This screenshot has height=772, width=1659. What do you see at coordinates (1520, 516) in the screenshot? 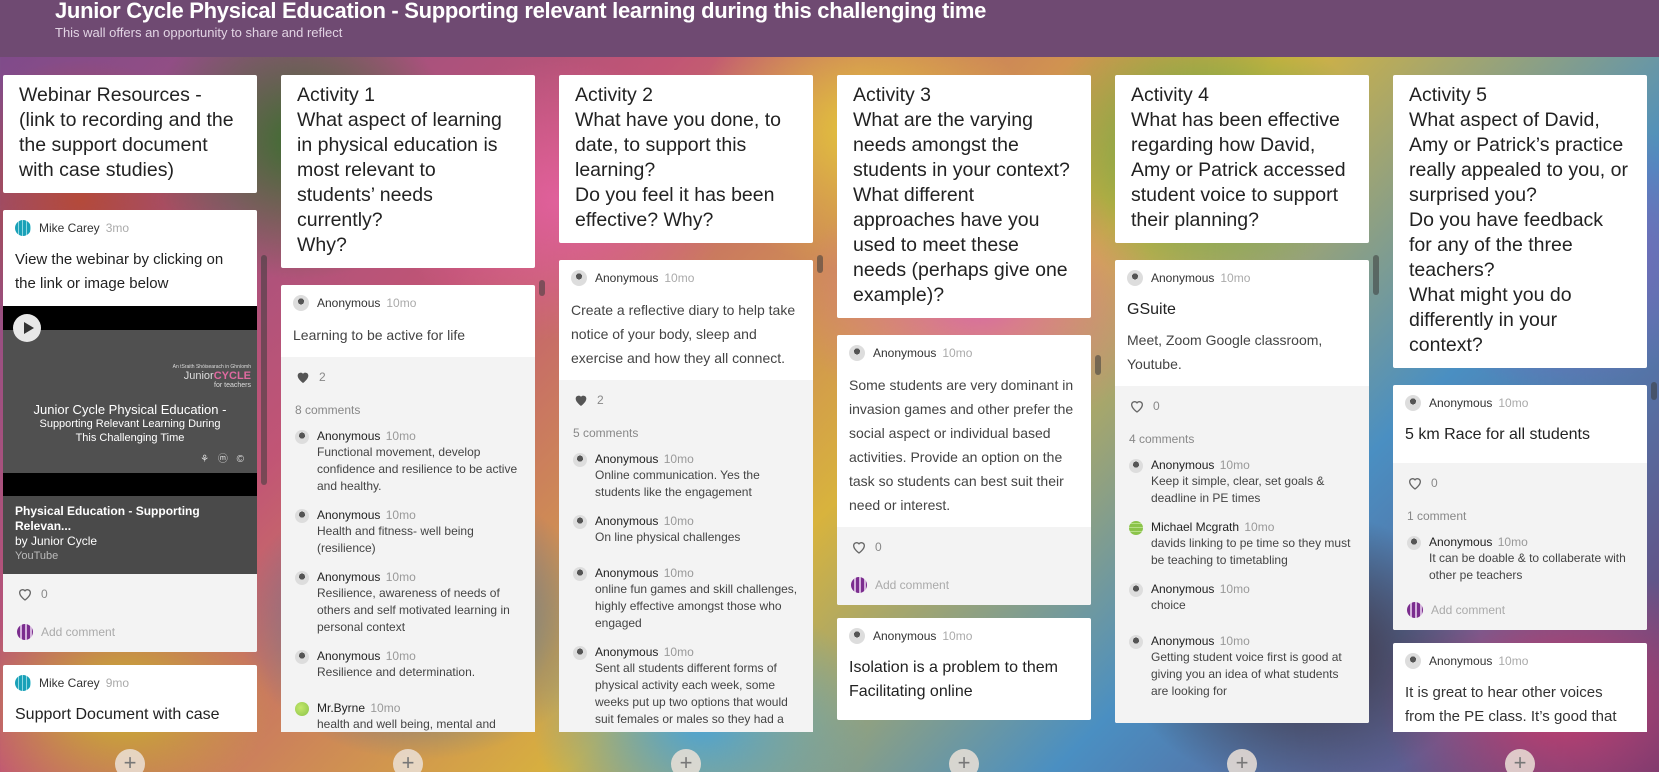
I see `comments-count: 1 comment` at bounding box center [1520, 516].